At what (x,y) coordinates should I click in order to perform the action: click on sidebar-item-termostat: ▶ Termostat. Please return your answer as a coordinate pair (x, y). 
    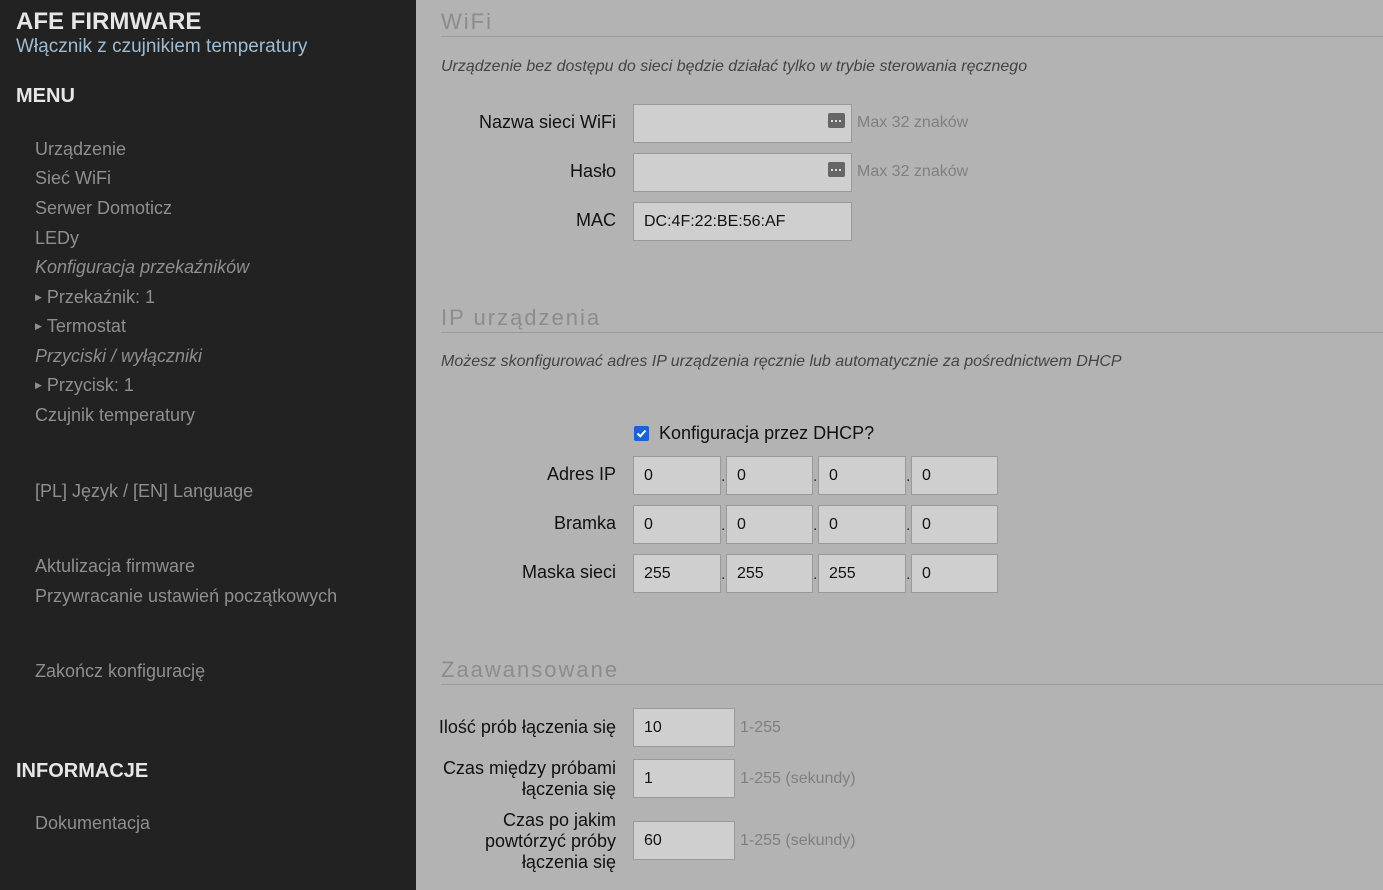
    Looking at the image, I should click on (80, 326).